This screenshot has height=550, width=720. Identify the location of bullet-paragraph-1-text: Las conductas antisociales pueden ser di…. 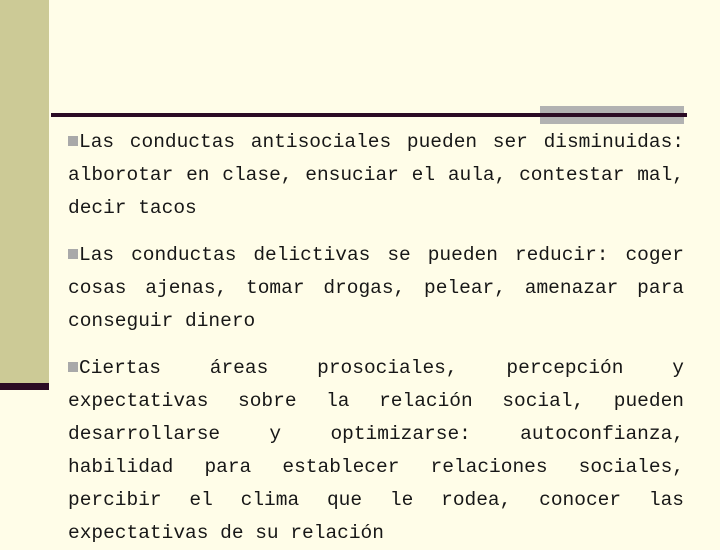
(376, 175).